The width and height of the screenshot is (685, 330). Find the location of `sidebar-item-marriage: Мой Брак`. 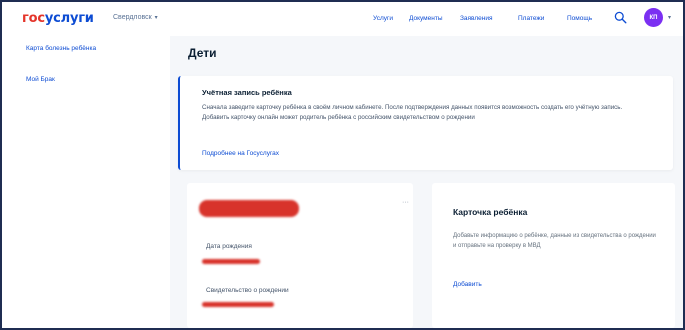

sidebar-item-marriage: Мой Брак is located at coordinates (40, 79).